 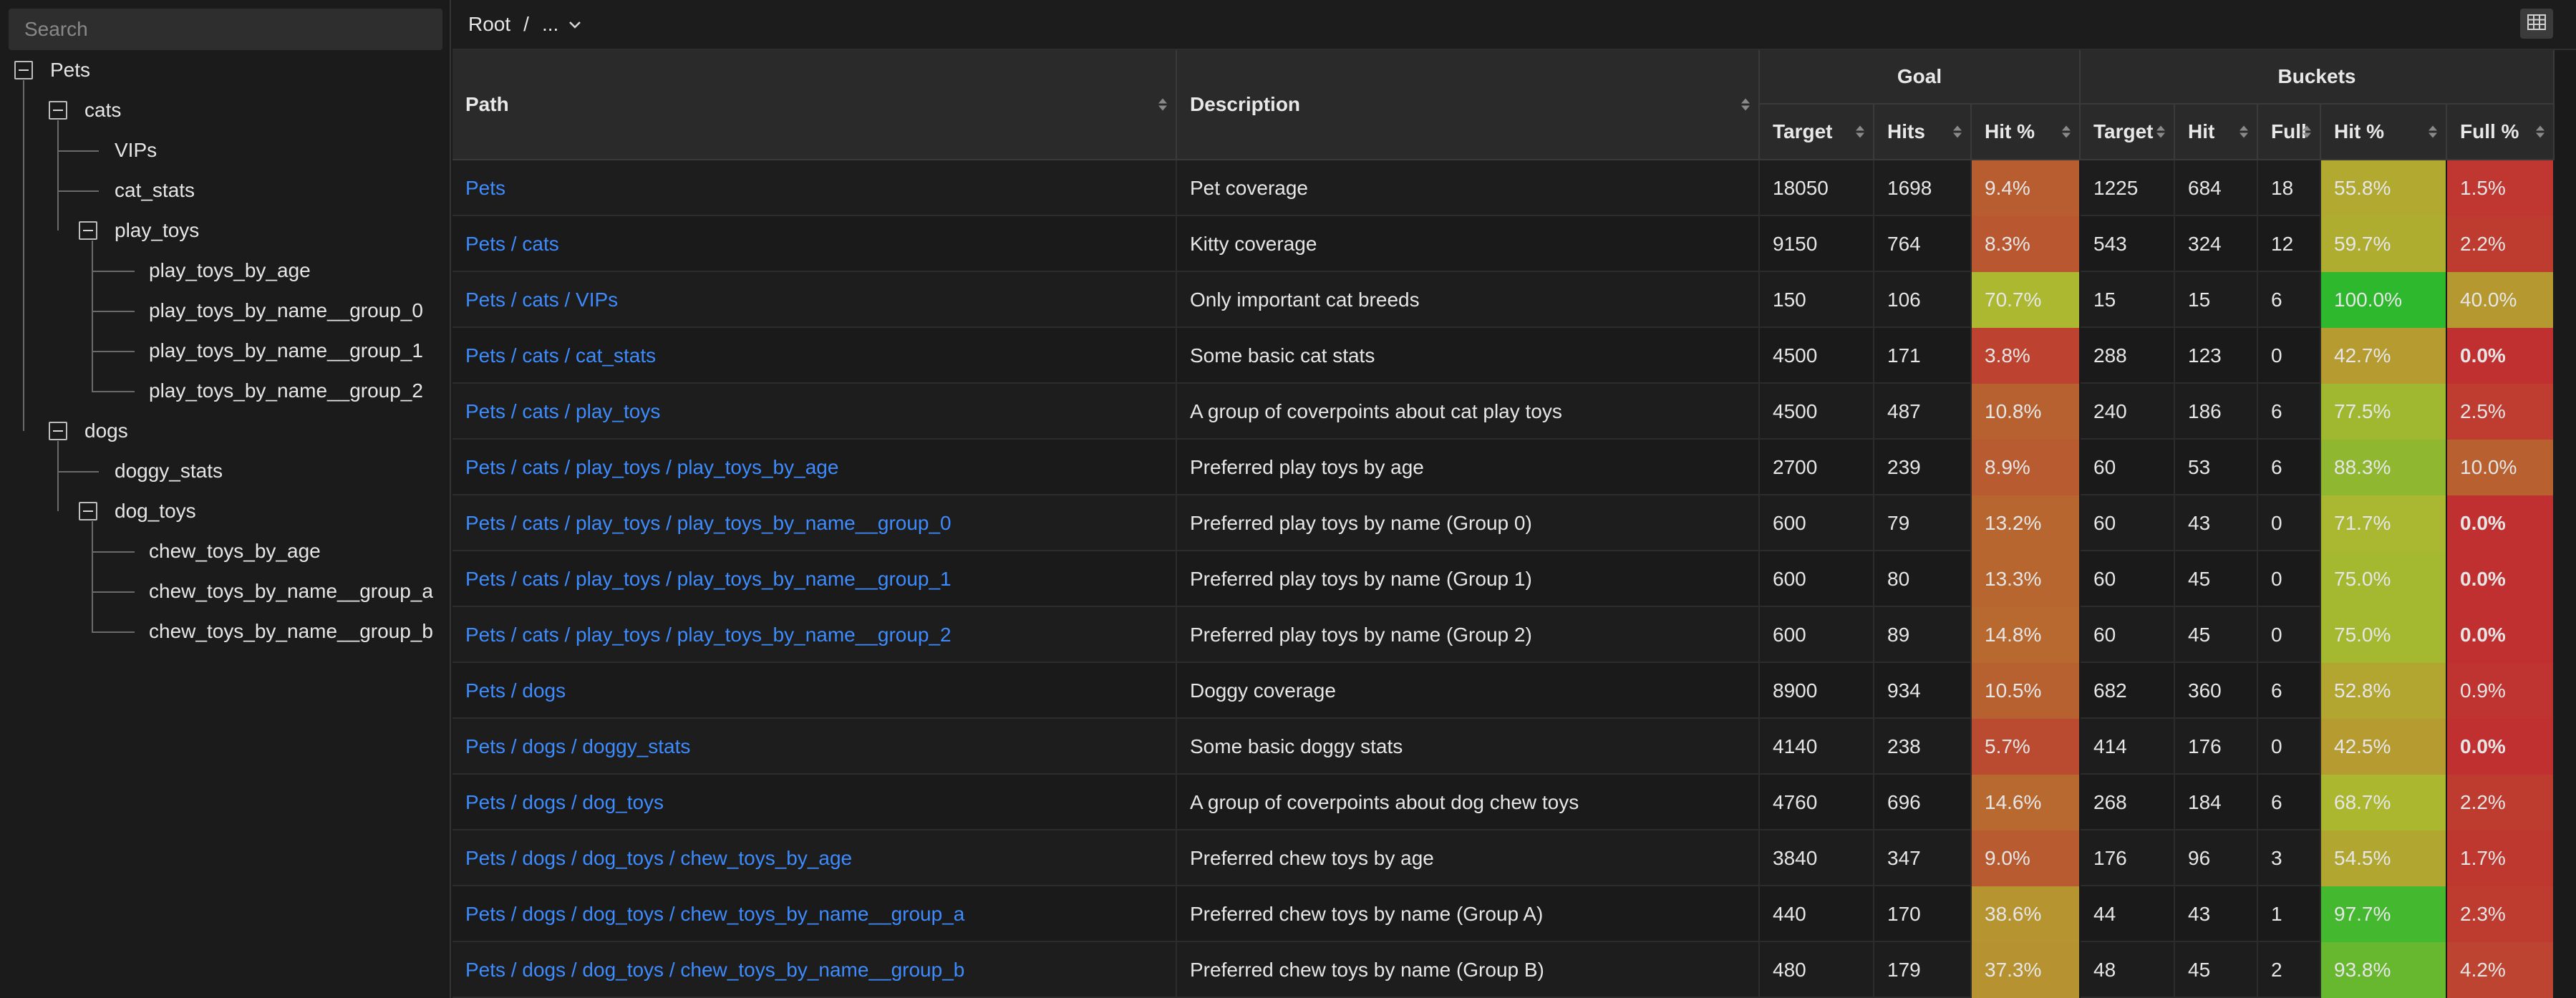 What do you see at coordinates (1923, 132) in the screenshot?
I see `column-header-goal-hits: Hits` at bounding box center [1923, 132].